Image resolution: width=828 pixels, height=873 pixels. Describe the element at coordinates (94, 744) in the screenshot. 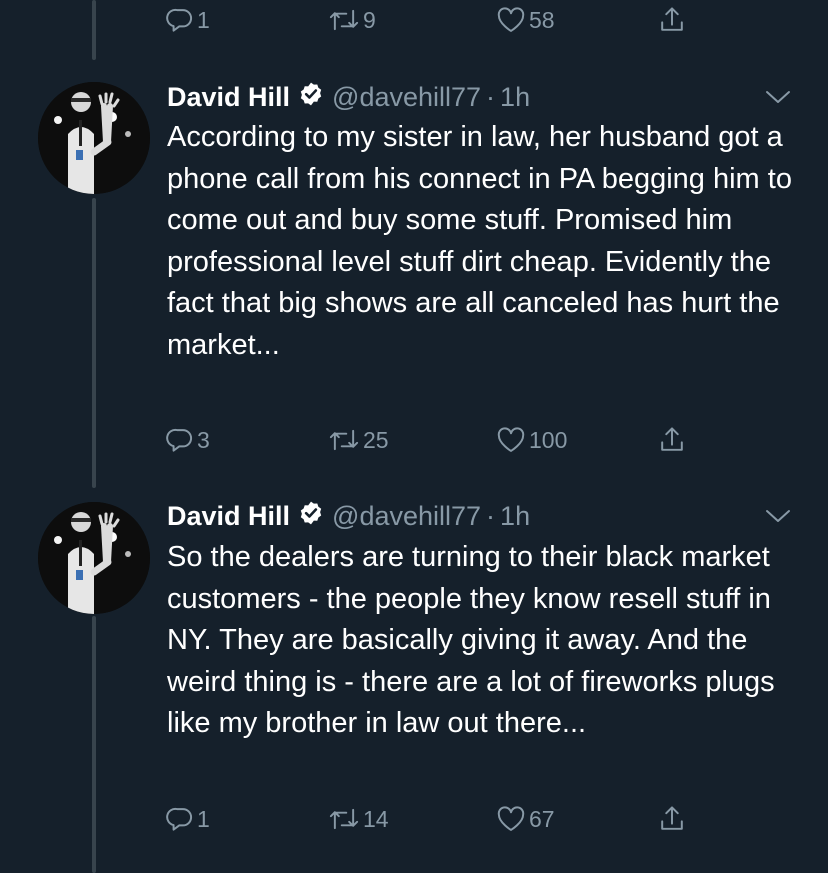

I see `thread-line-bottom` at that location.